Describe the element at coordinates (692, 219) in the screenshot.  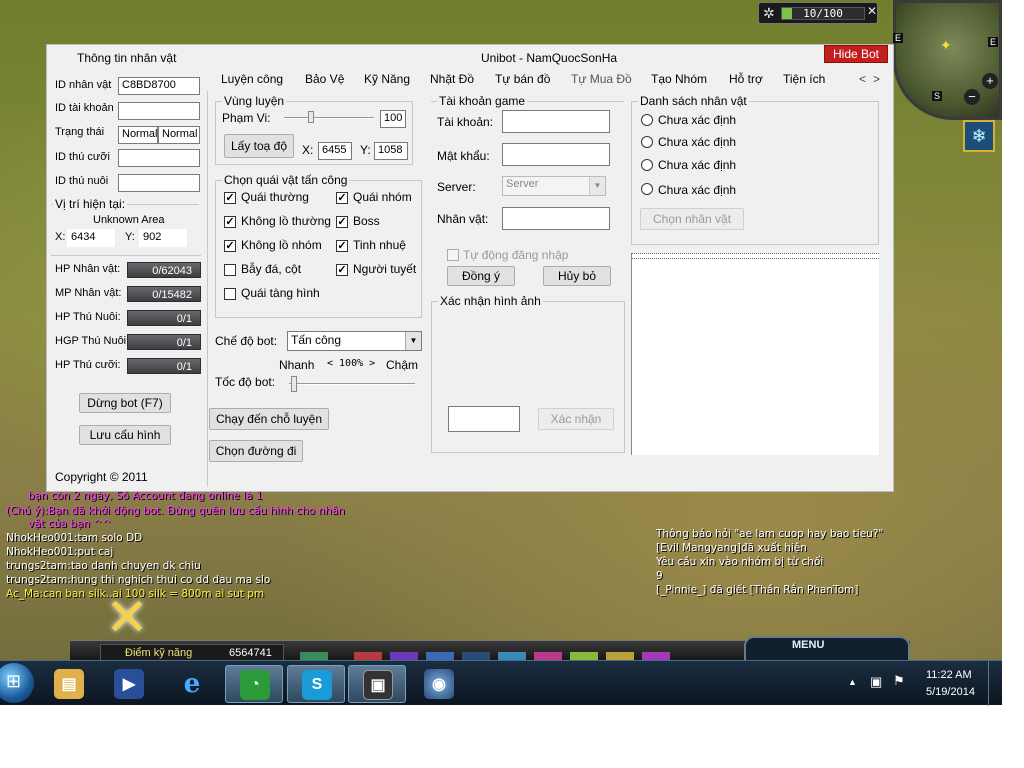
I see `select-char-button: Chọn nhân vật` at that location.